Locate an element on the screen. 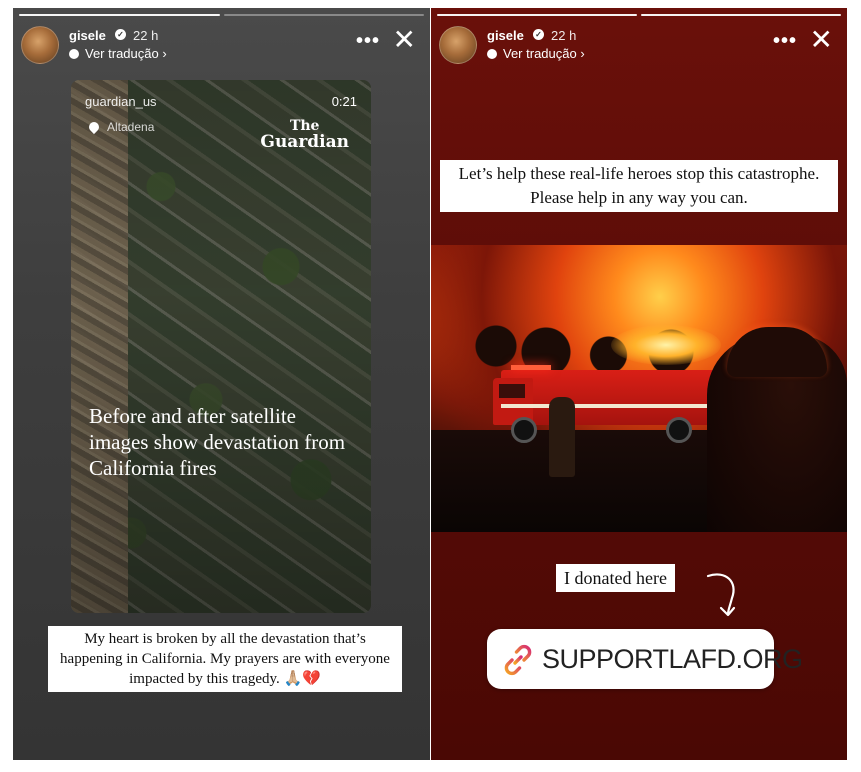 Image resolution: width=861 pixels, height=772 pixels. truck-lightbar is located at coordinates (531, 367).